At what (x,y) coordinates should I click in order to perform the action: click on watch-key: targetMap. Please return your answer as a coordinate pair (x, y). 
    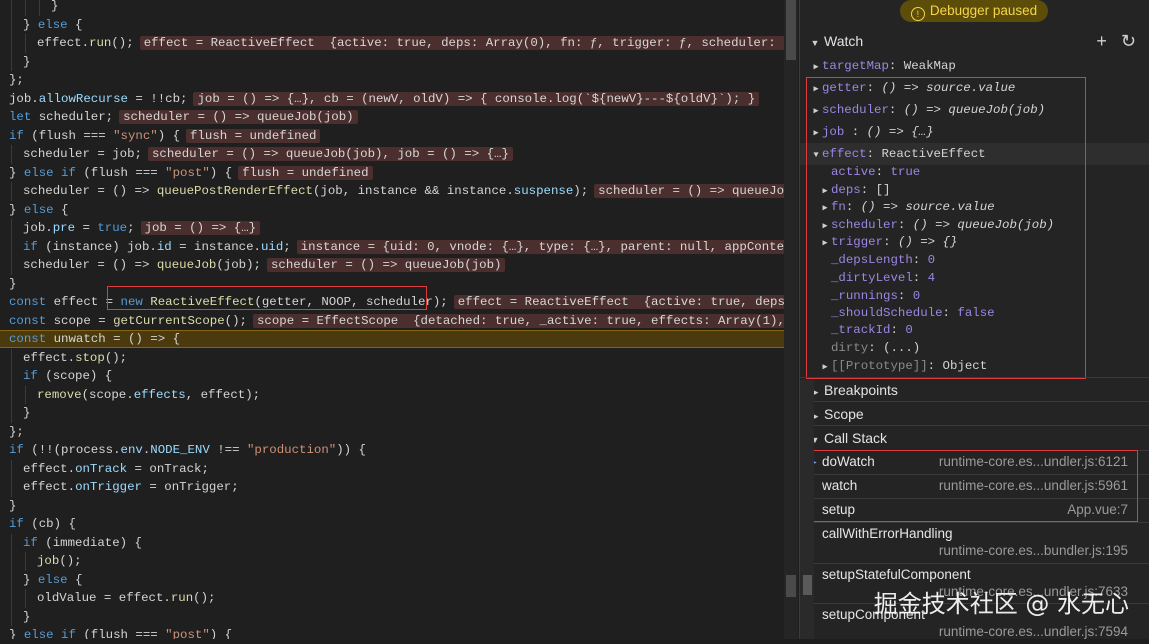
    Looking at the image, I should click on (855, 66).